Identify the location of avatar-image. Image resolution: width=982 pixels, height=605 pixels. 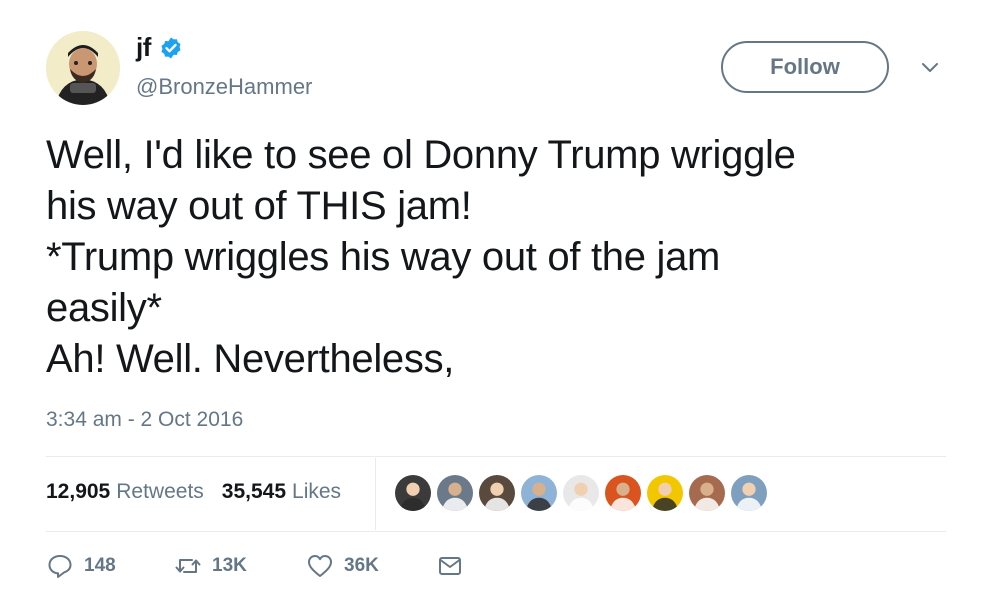
(83, 68).